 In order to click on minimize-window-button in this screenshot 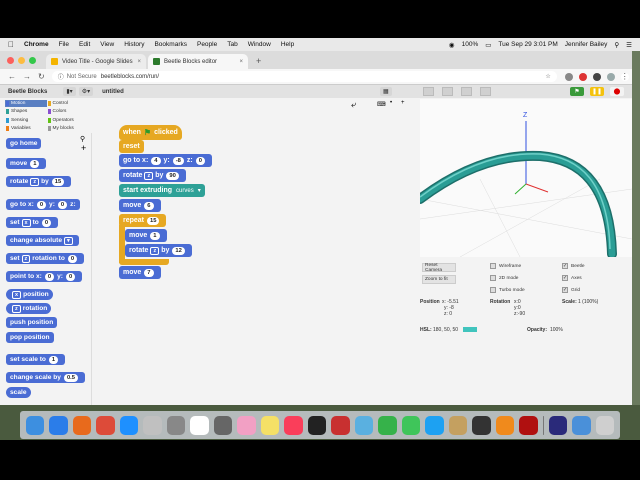, I will do `click(21, 60)`.